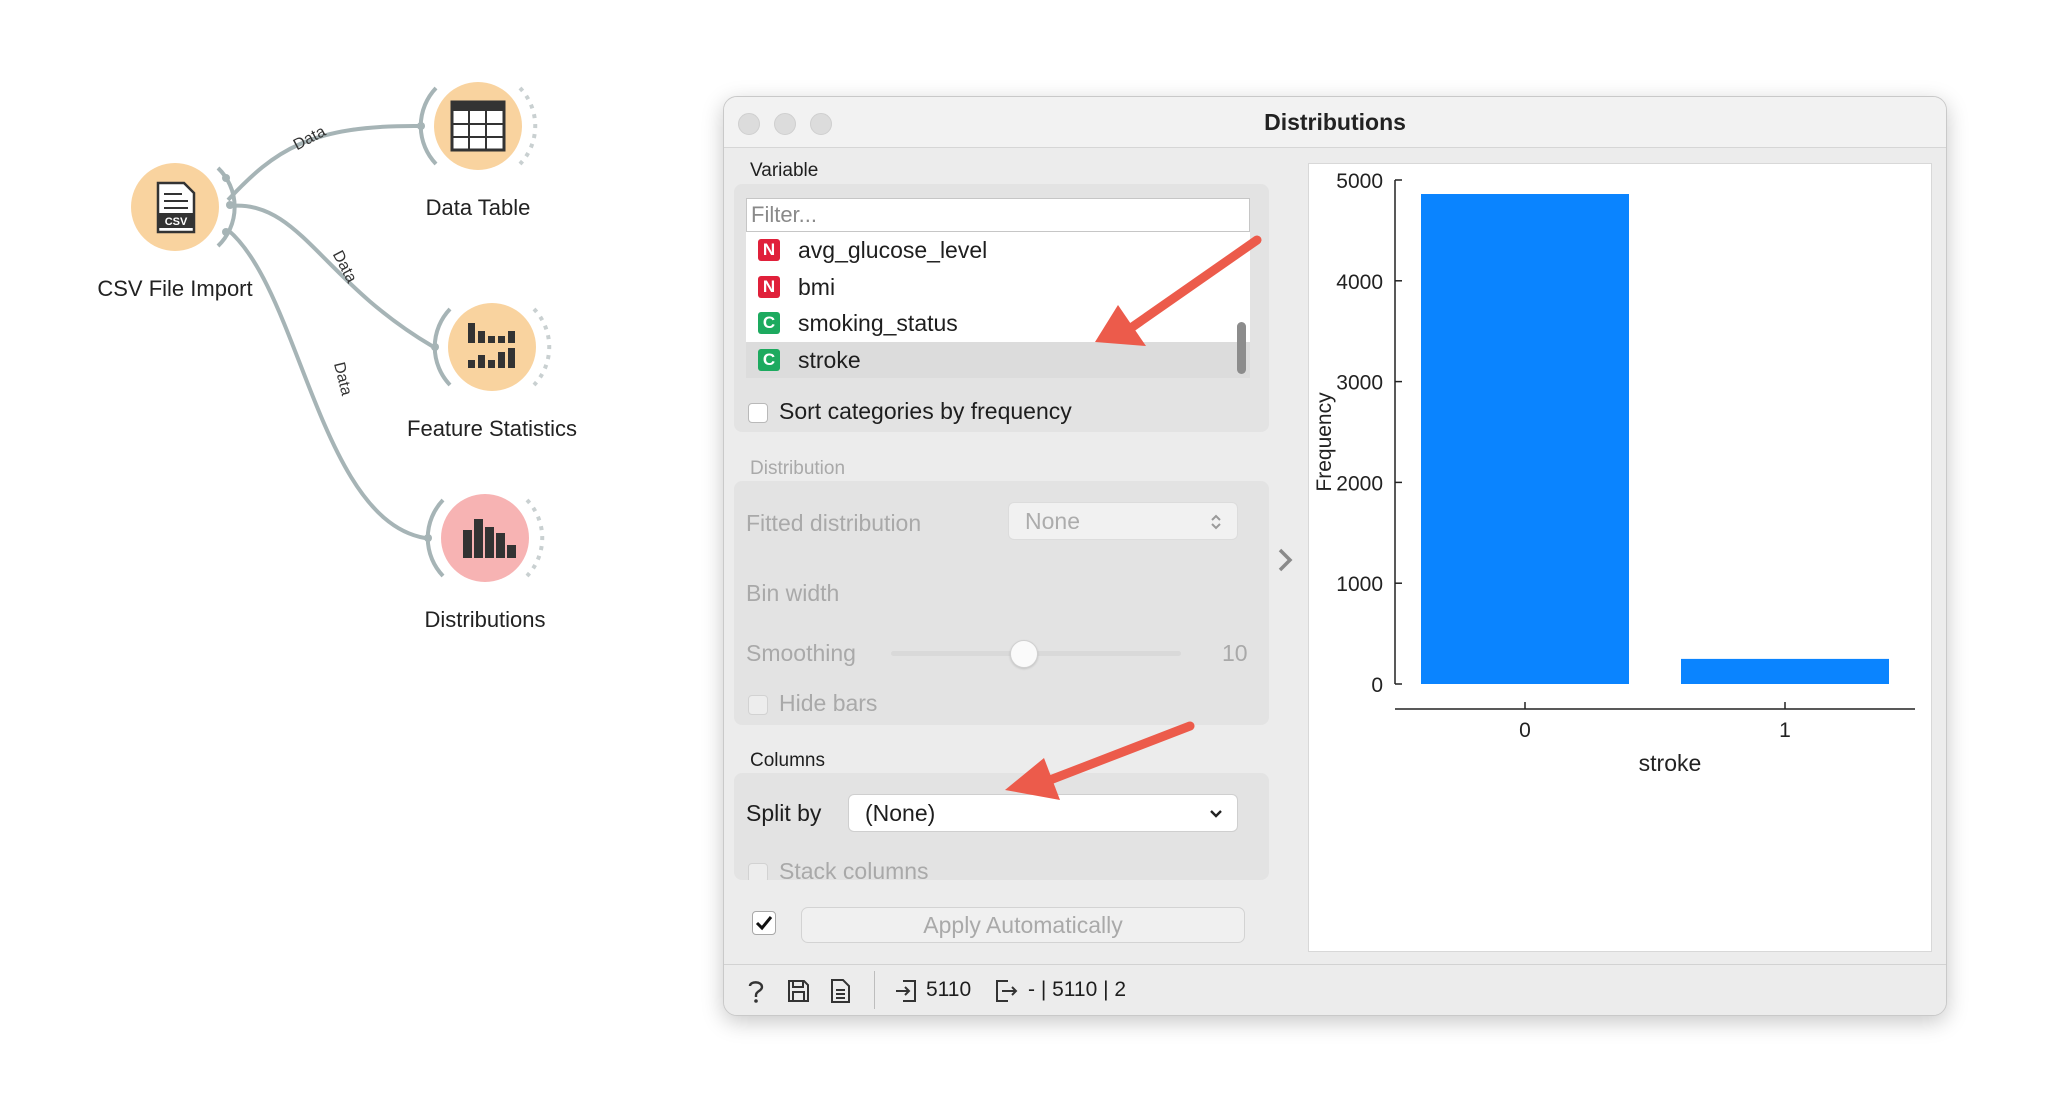 The image size is (2048, 1116). Describe the element at coordinates (1023, 925) in the screenshot. I see `apply-automatically-button: Apply Automatically` at that location.